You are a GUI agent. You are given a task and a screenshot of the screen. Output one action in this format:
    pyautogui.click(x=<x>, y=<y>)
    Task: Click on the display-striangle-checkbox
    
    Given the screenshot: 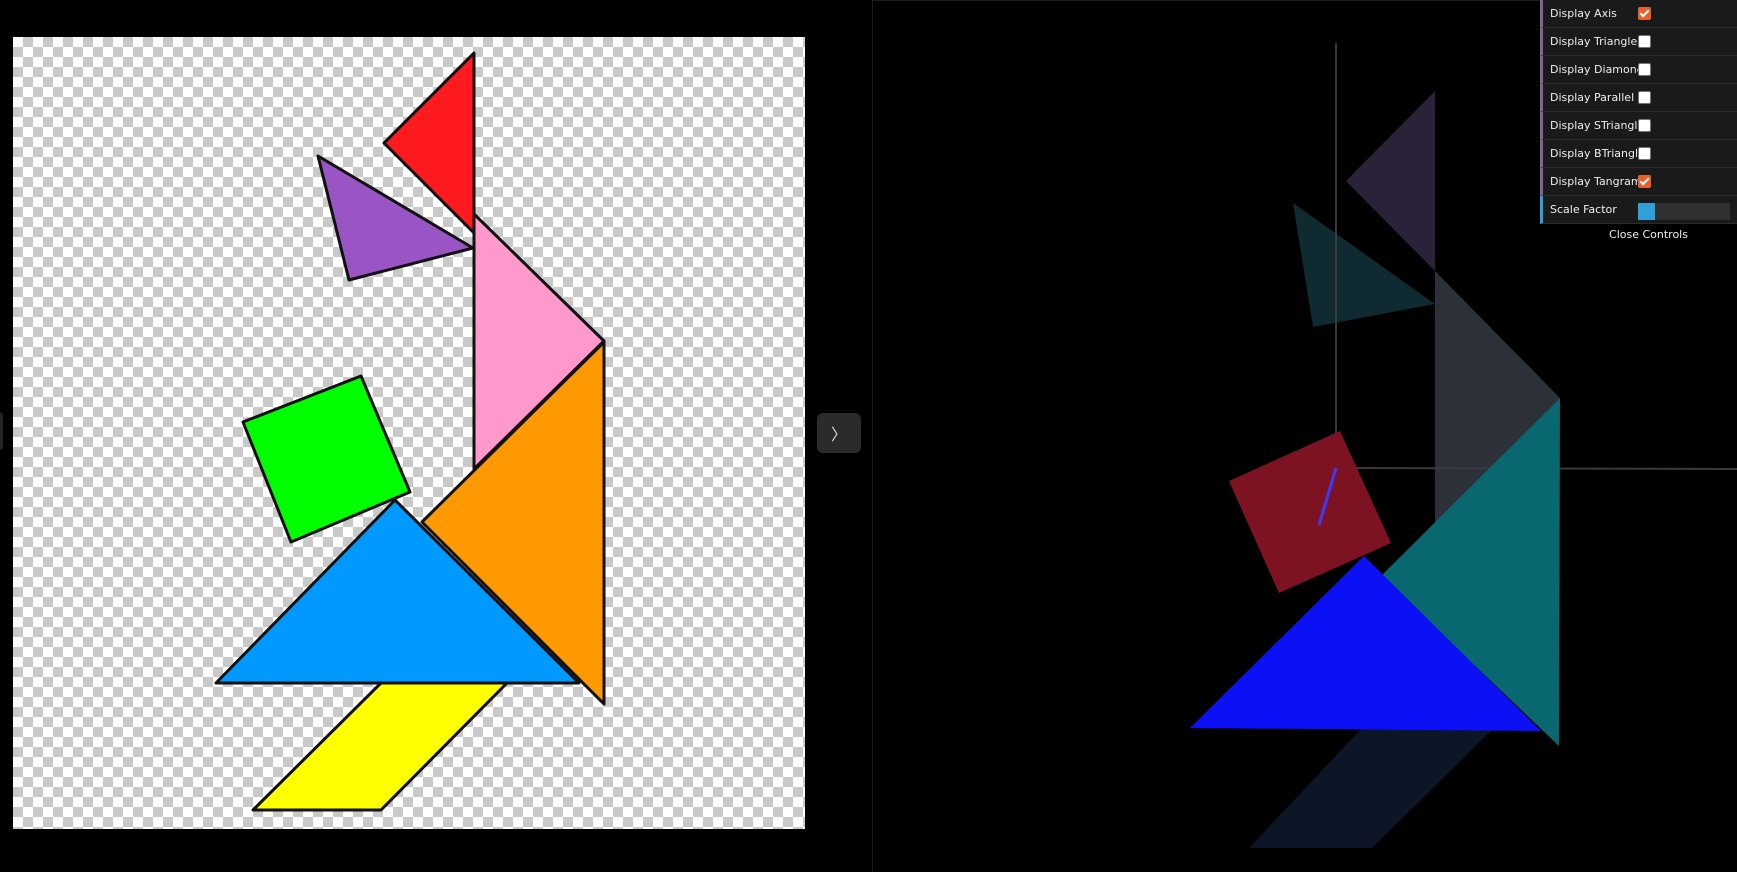 What is the action you would take?
    pyautogui.click(x=1644, y=125)
    